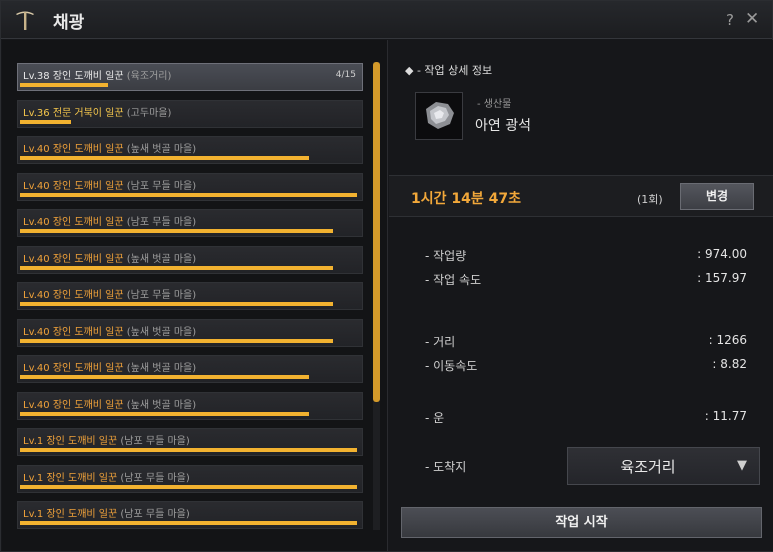 This screenshot has width=773, height=552. What do you see at coordinates (446, 256) in the screenshot?
I see `work-amount-label: - 작업량` at bounding box center [446, 256].